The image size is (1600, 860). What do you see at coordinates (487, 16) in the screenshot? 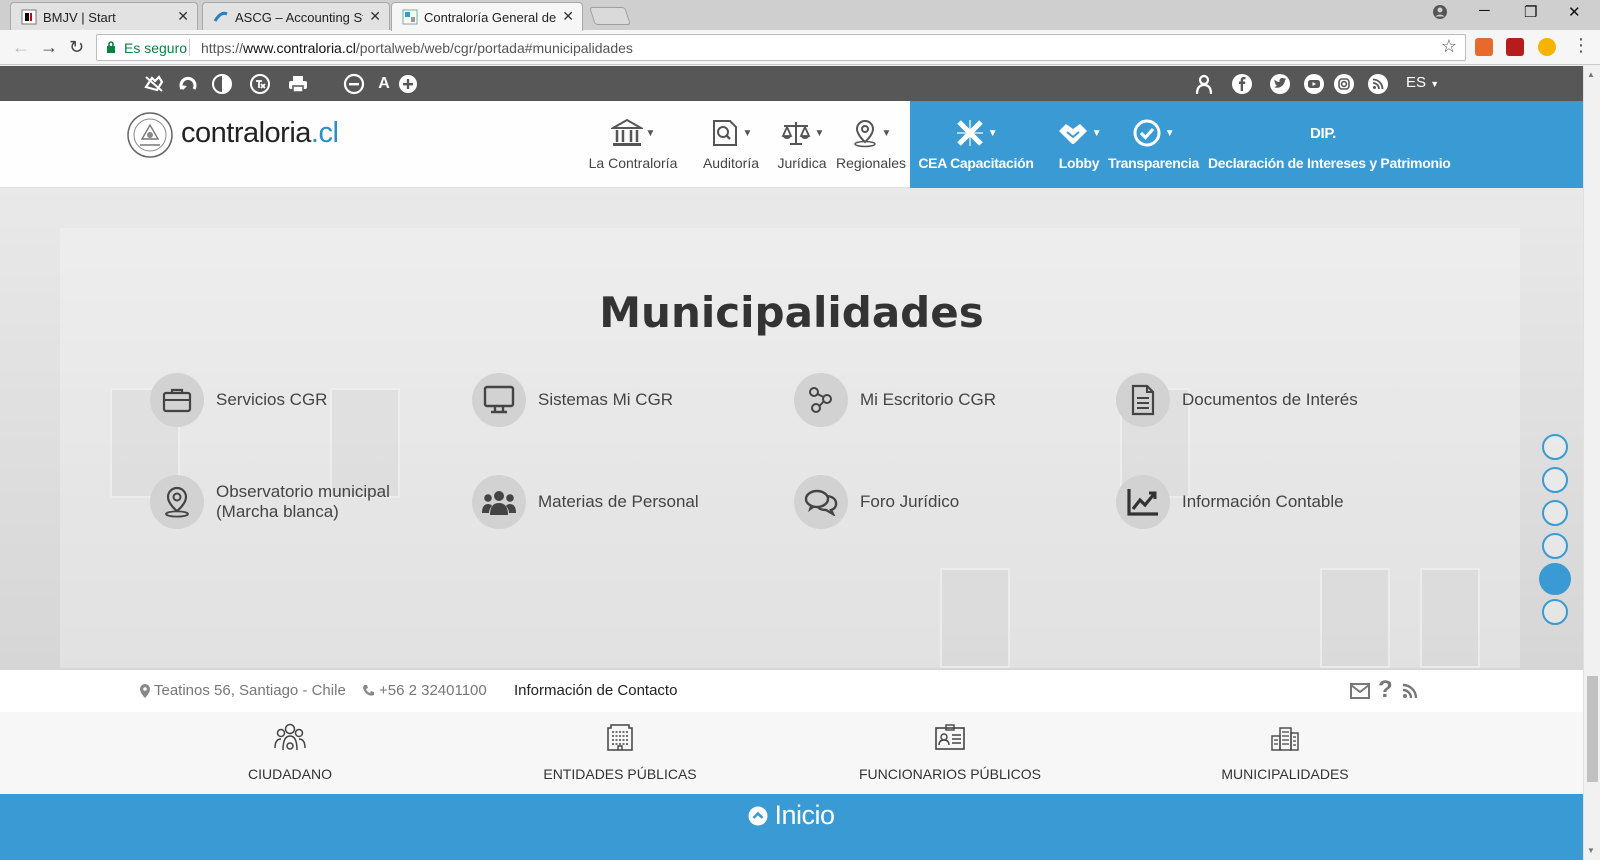
I see `browser-tab-contraloria: Contraloría General de la ✕` at bounding box center [487, 16].